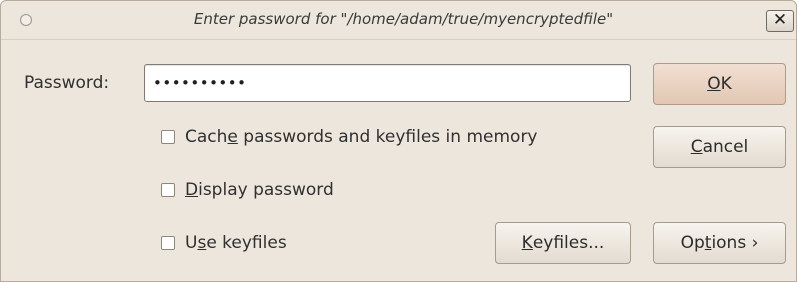 The width and height of the screenshot is (798, 283). What do you see at coordinates (714, 84) in the screenshot?
I see `ok-mnemonic: O` at bounding box center [714, 84].